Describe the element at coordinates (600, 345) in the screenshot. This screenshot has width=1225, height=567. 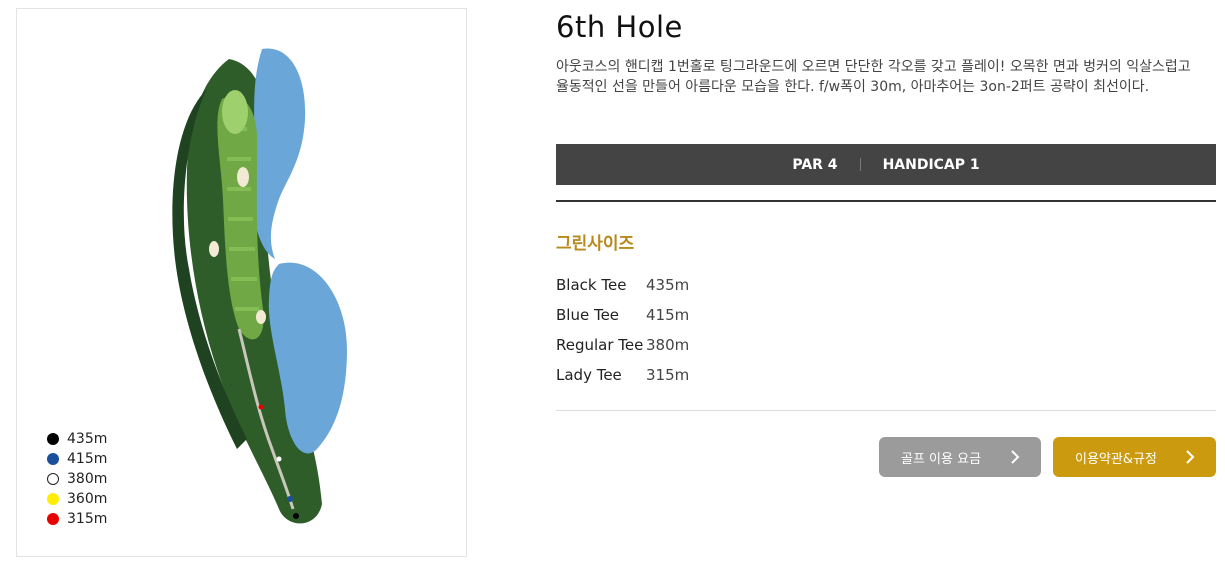
I see `tee-name: Regular Tee` at that location.